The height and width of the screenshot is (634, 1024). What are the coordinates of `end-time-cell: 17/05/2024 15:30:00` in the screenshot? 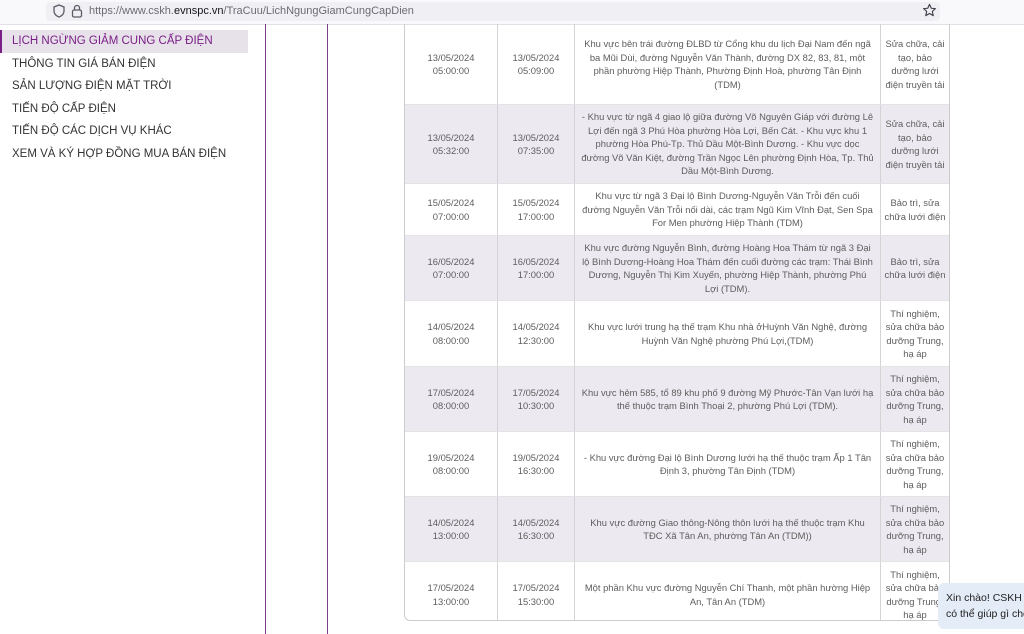 It's located at (536, 591).